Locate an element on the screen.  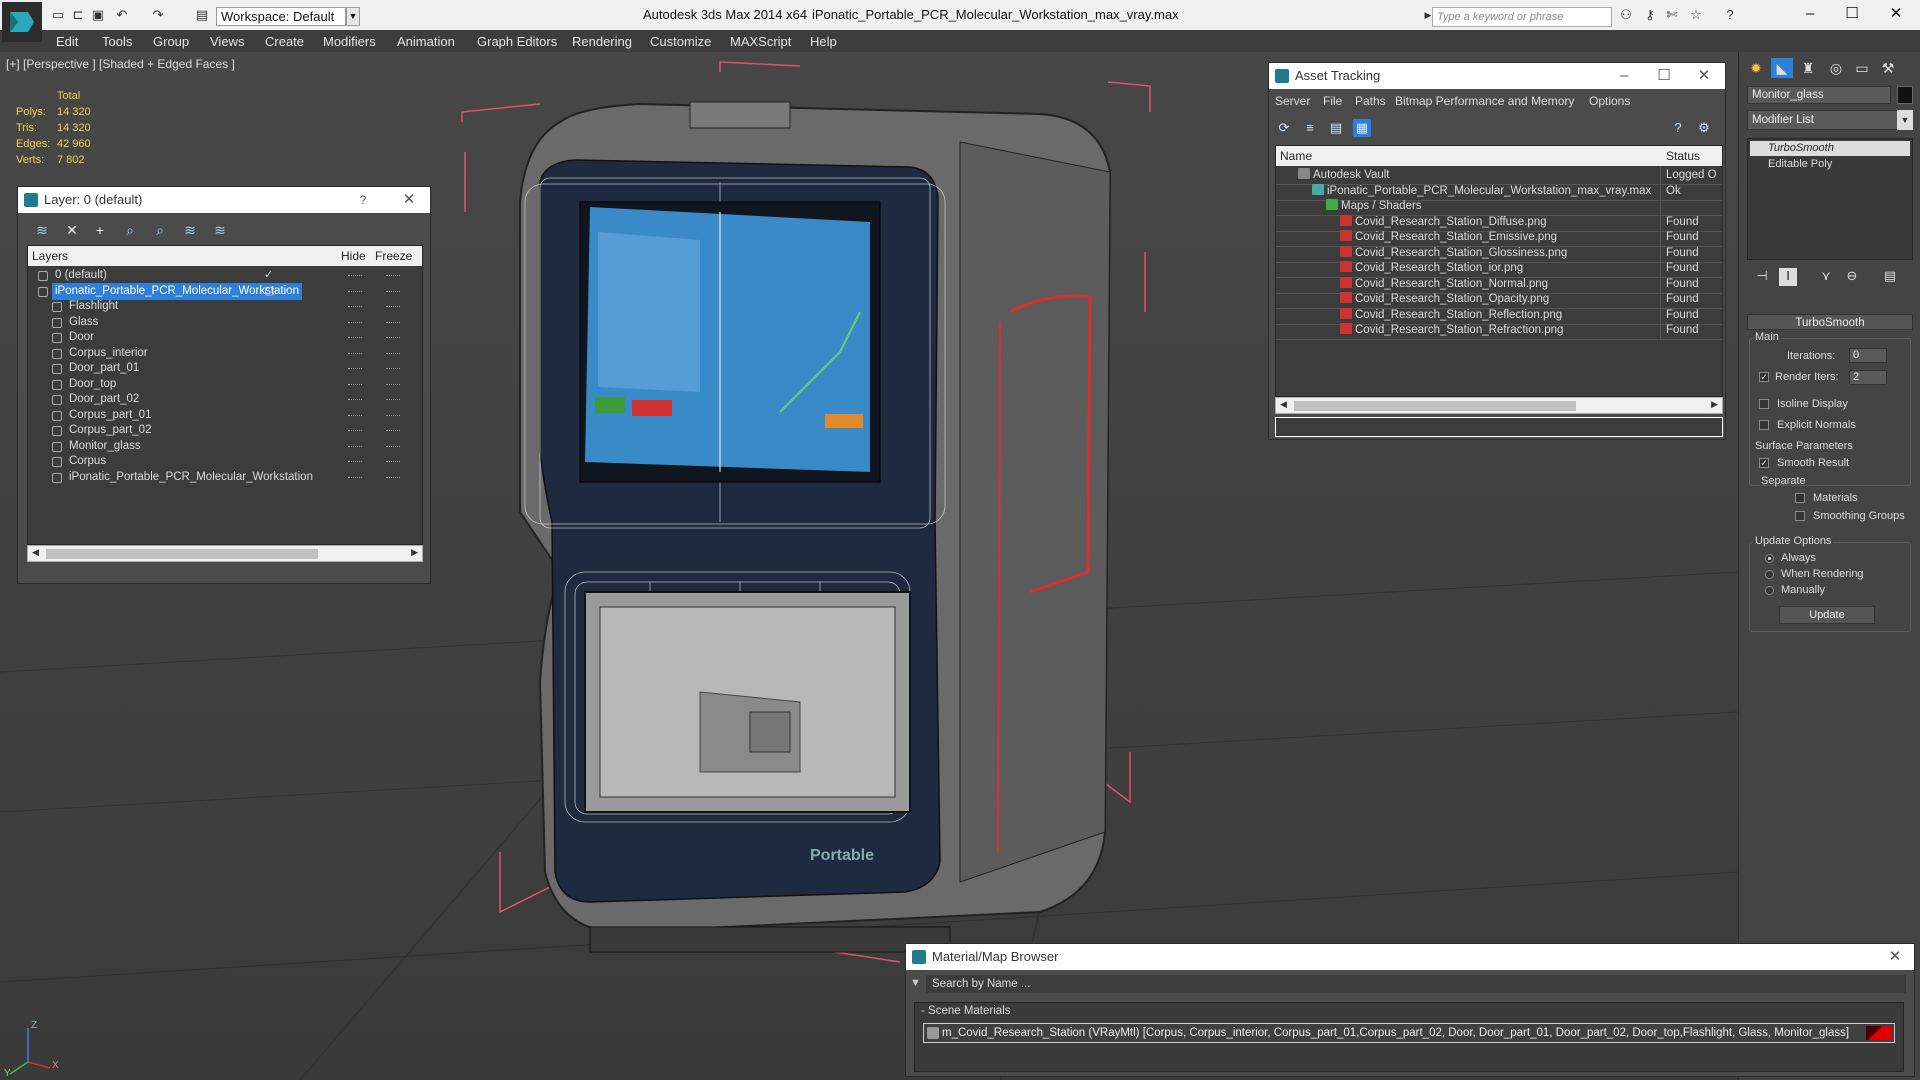
menu-customize: Customize is located at coordinates (680, 41).